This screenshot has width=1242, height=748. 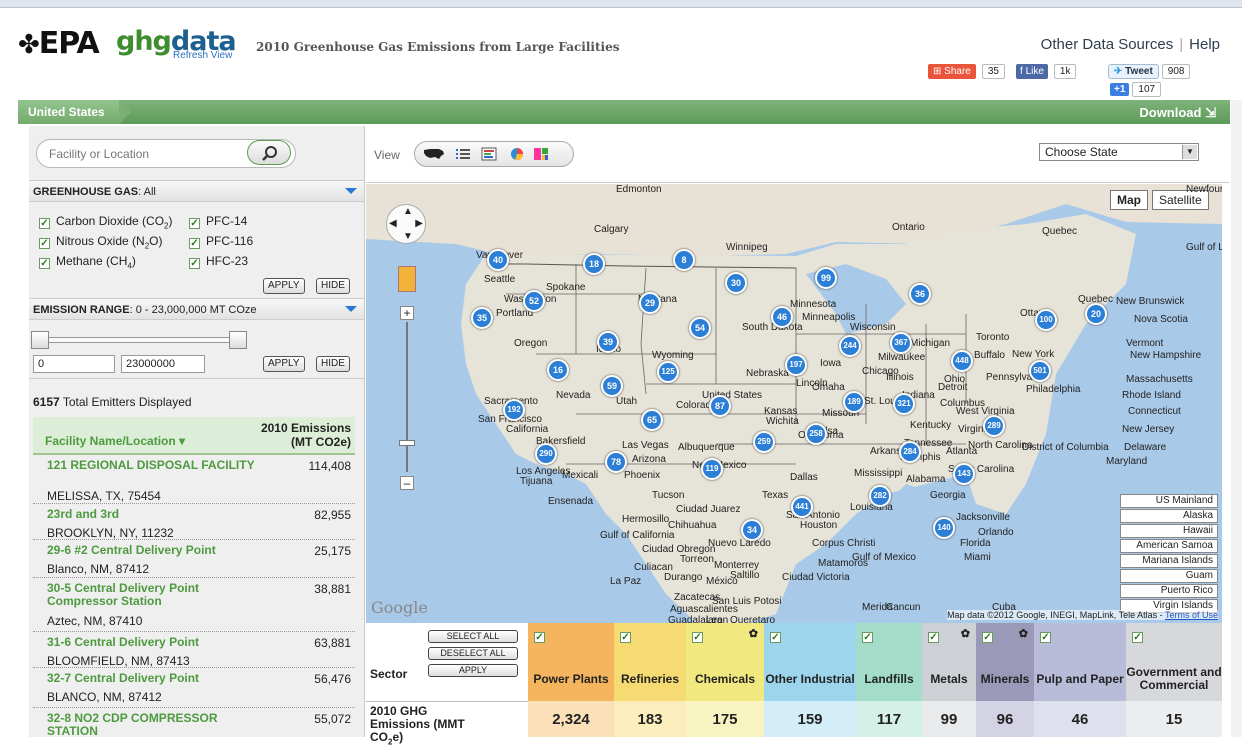 What do you see at coordinates (218, 221) in the screenshot?
I see `gas-pfc14-checkbox: ✓ PFC-14` at bounding box center [218, 221].